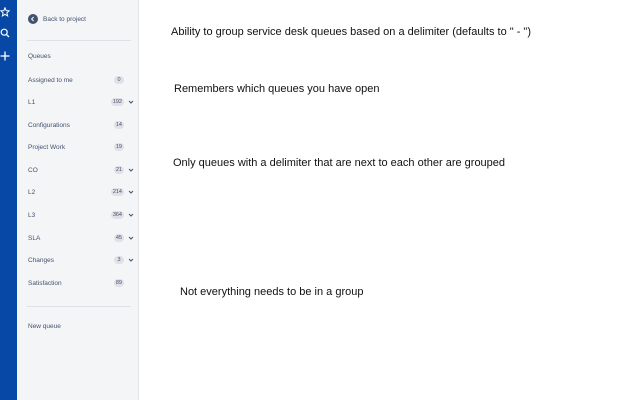  What do you see at coordinates (49, 125) in the screenshot?
I see `queue-label: Configurations` at bounding box center [49, 125].